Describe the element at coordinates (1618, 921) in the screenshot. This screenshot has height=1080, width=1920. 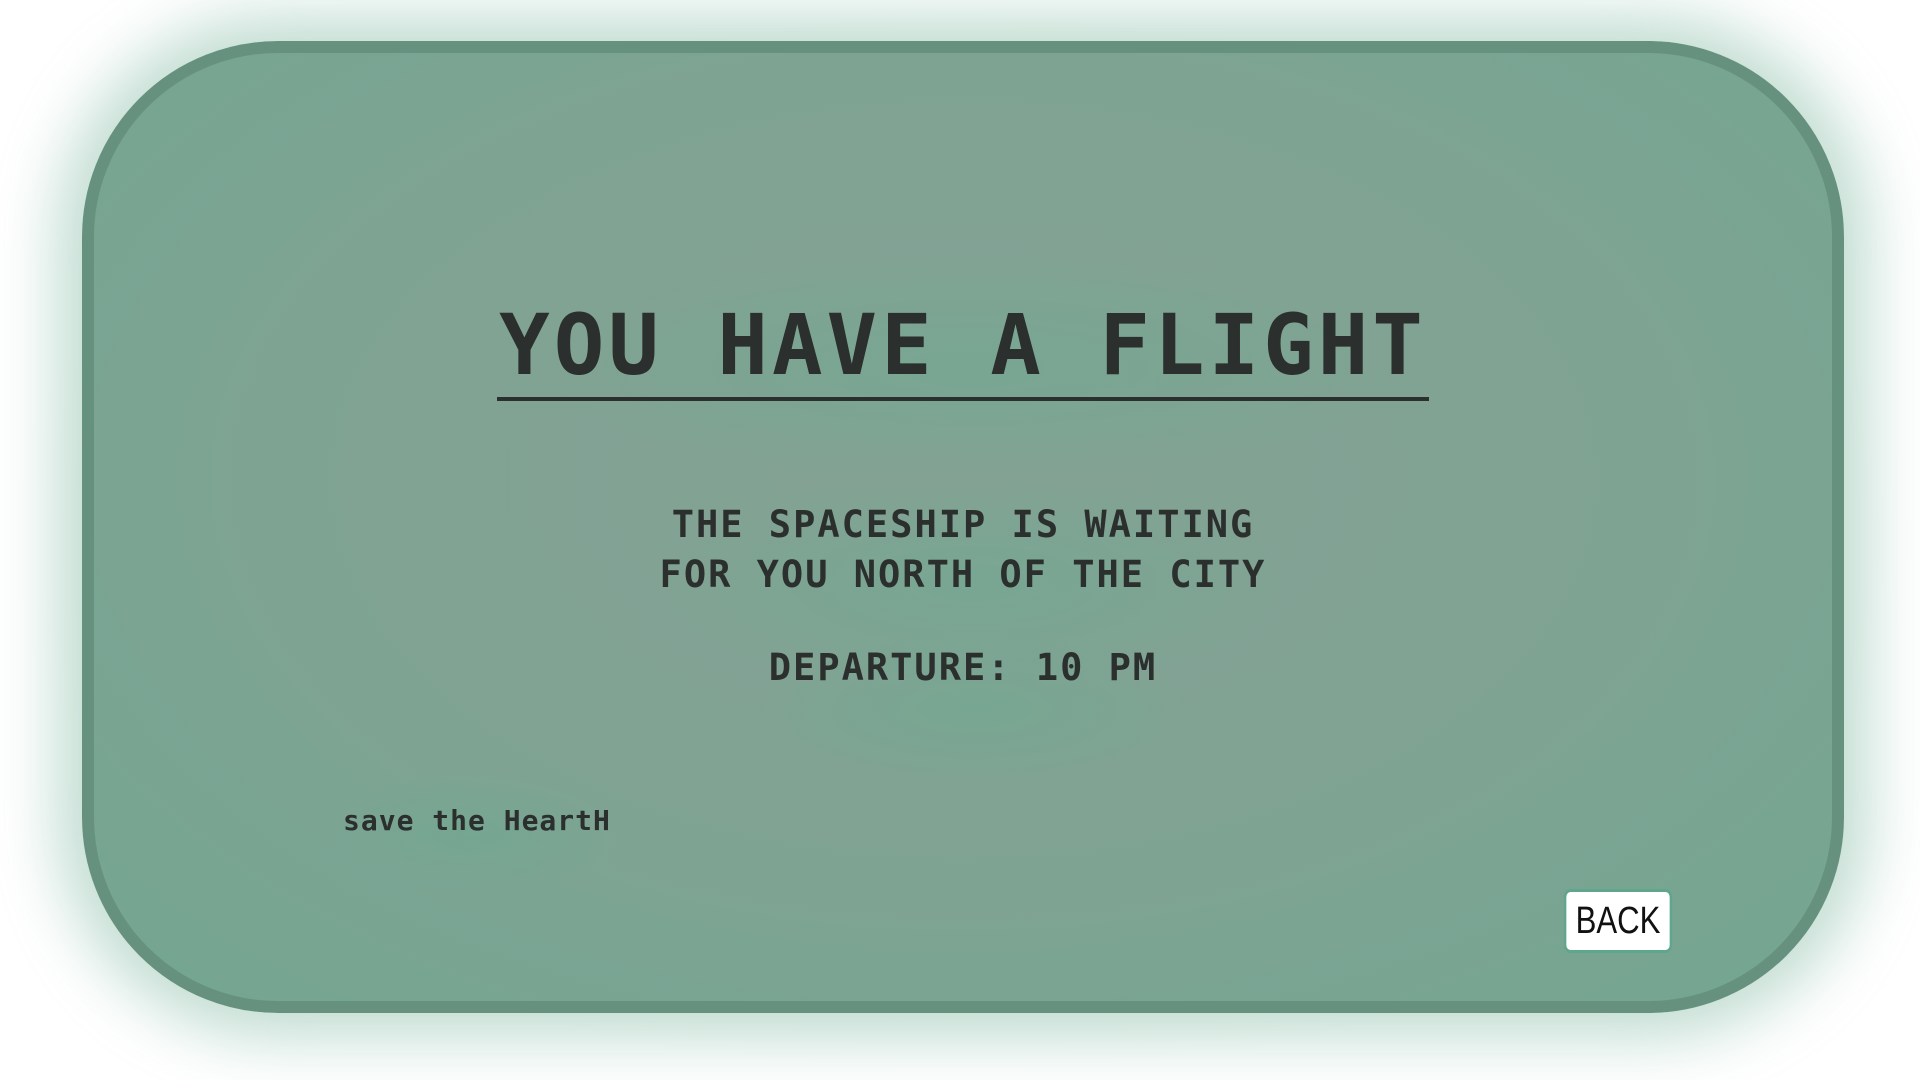
I see `back-button: BACK` at that location.